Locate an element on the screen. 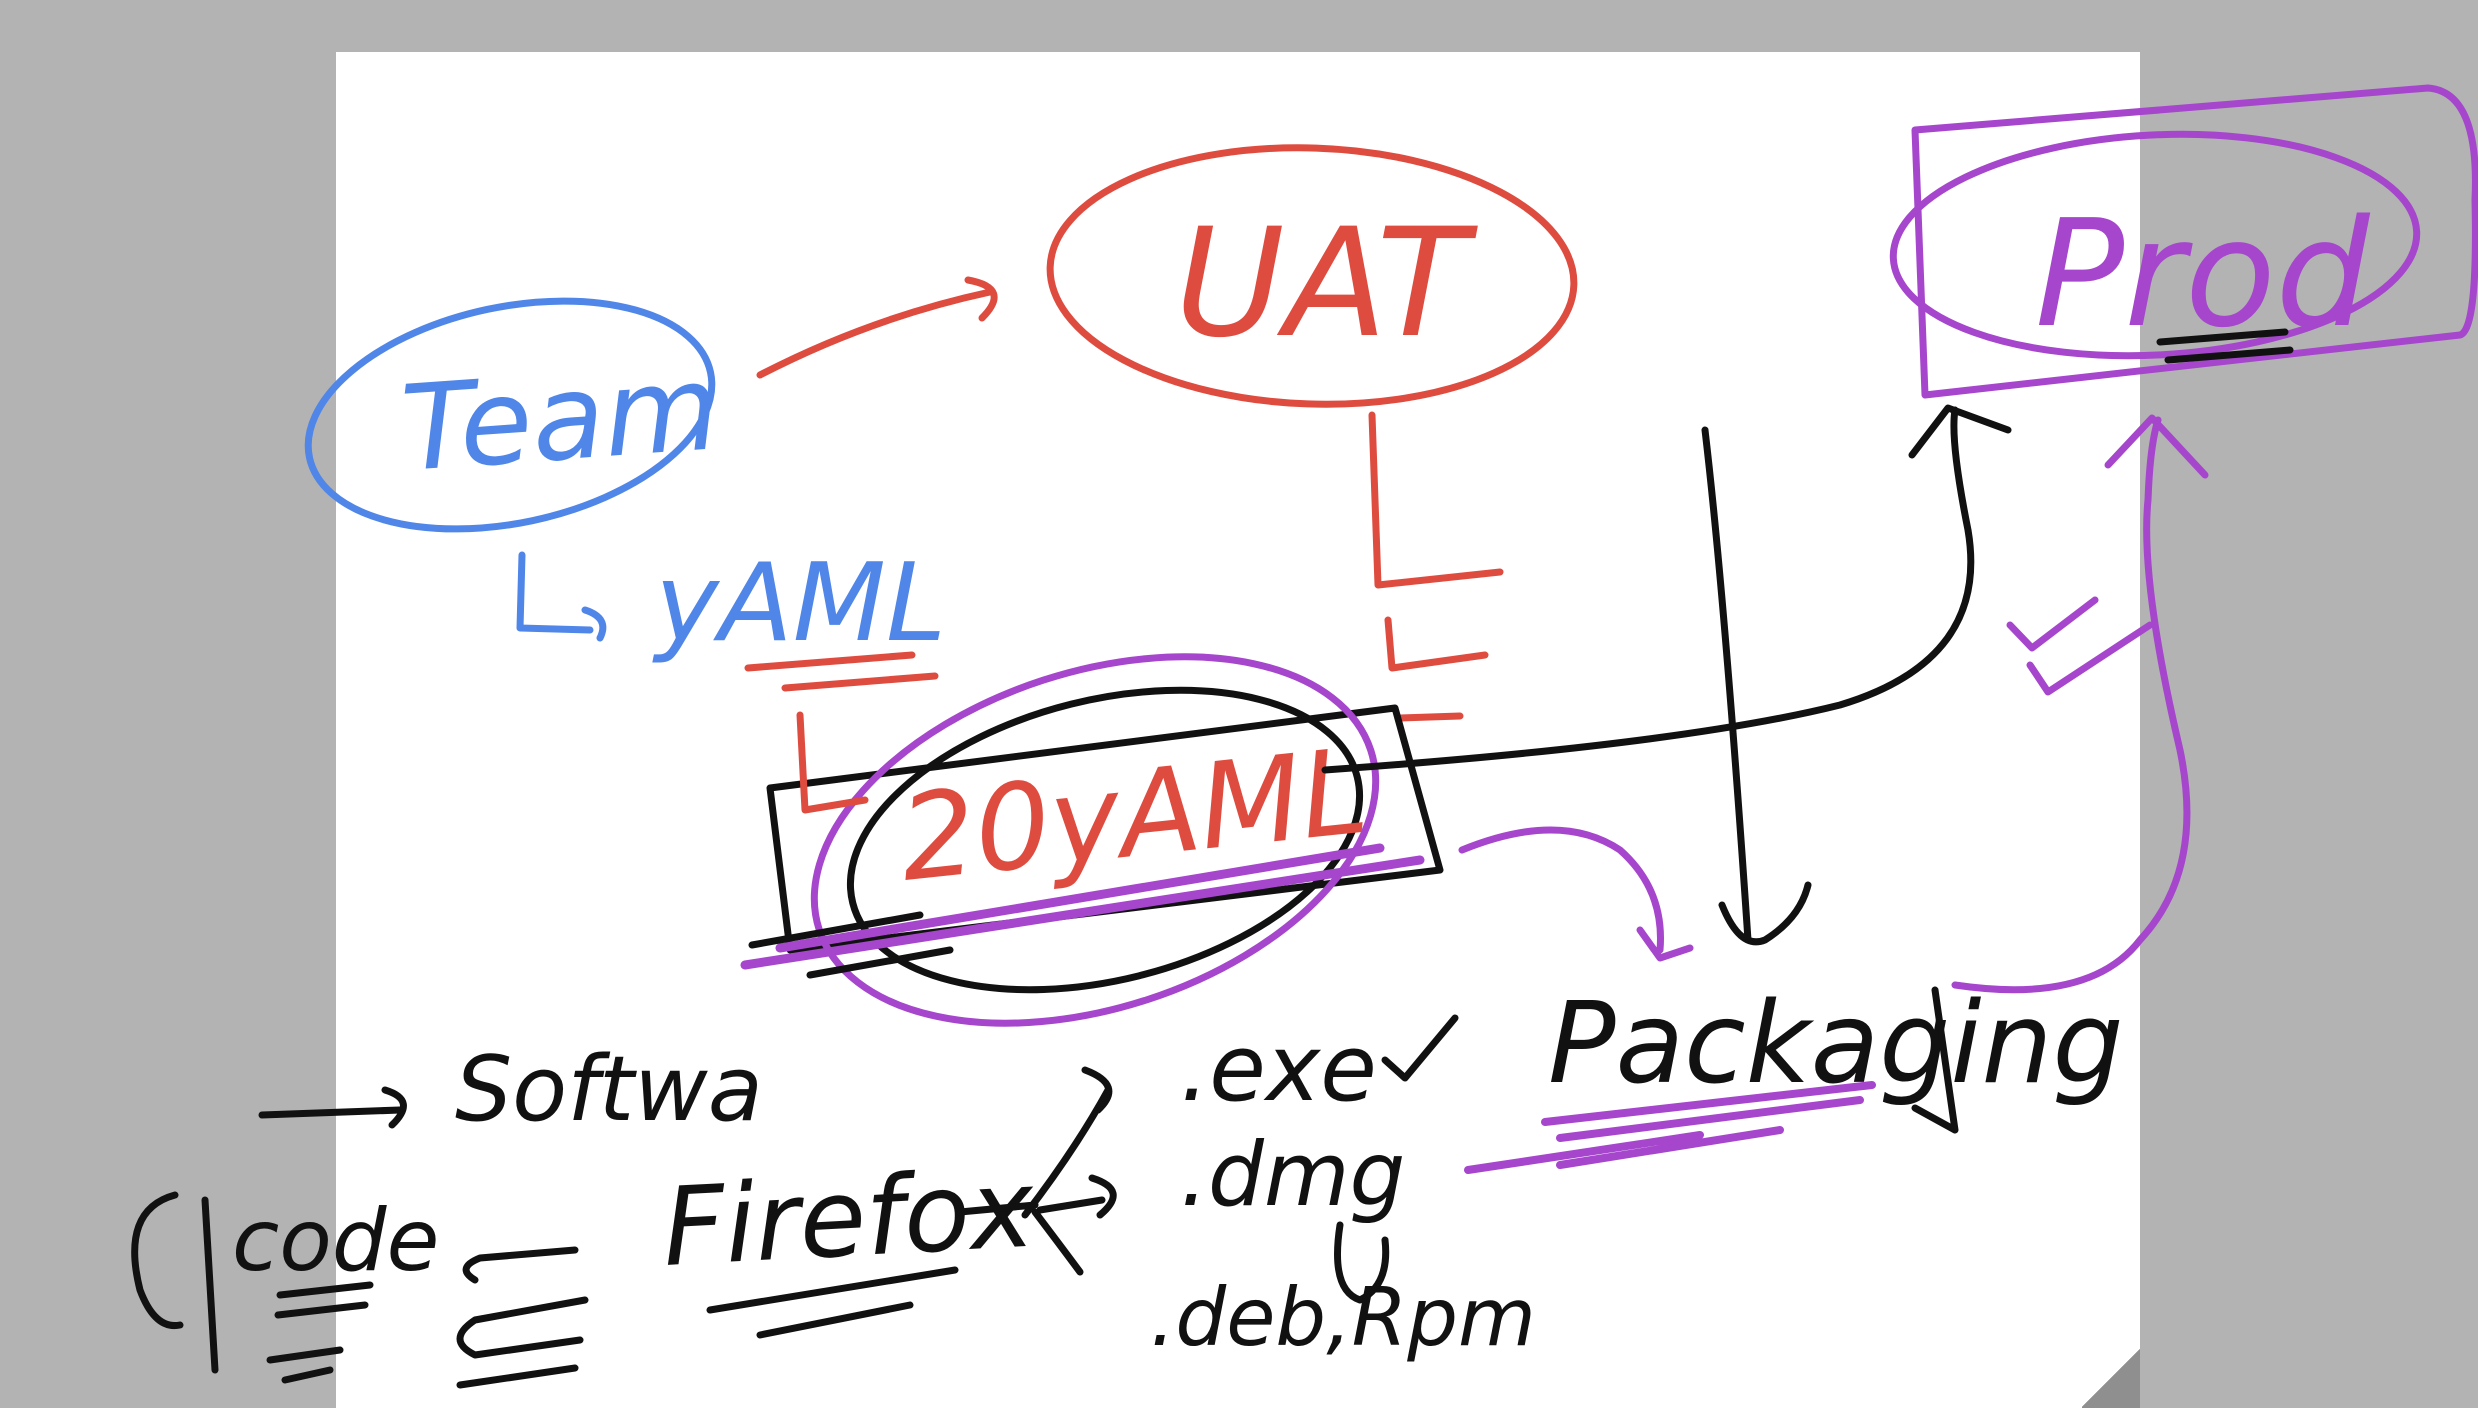  yaml-to-packaging-arrow is located at coordinates (1576, 894).